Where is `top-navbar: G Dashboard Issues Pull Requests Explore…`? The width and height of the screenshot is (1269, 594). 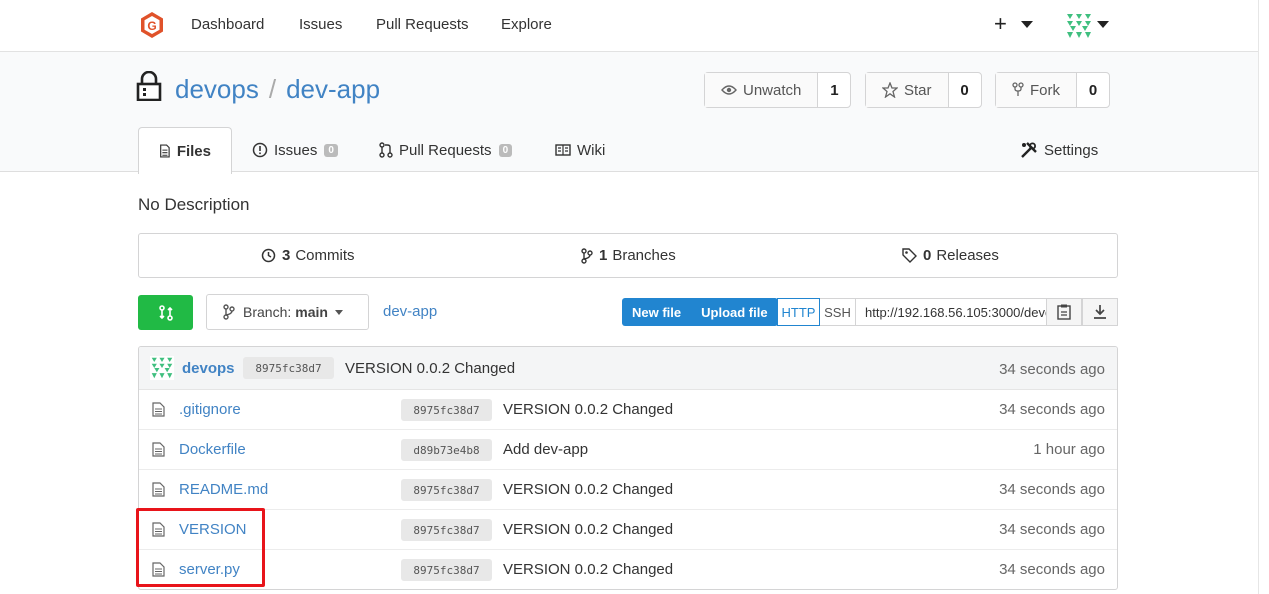
top-navbar: G Dashboard Issues Pull Requests Explore… is located at coordinates (629, 26).